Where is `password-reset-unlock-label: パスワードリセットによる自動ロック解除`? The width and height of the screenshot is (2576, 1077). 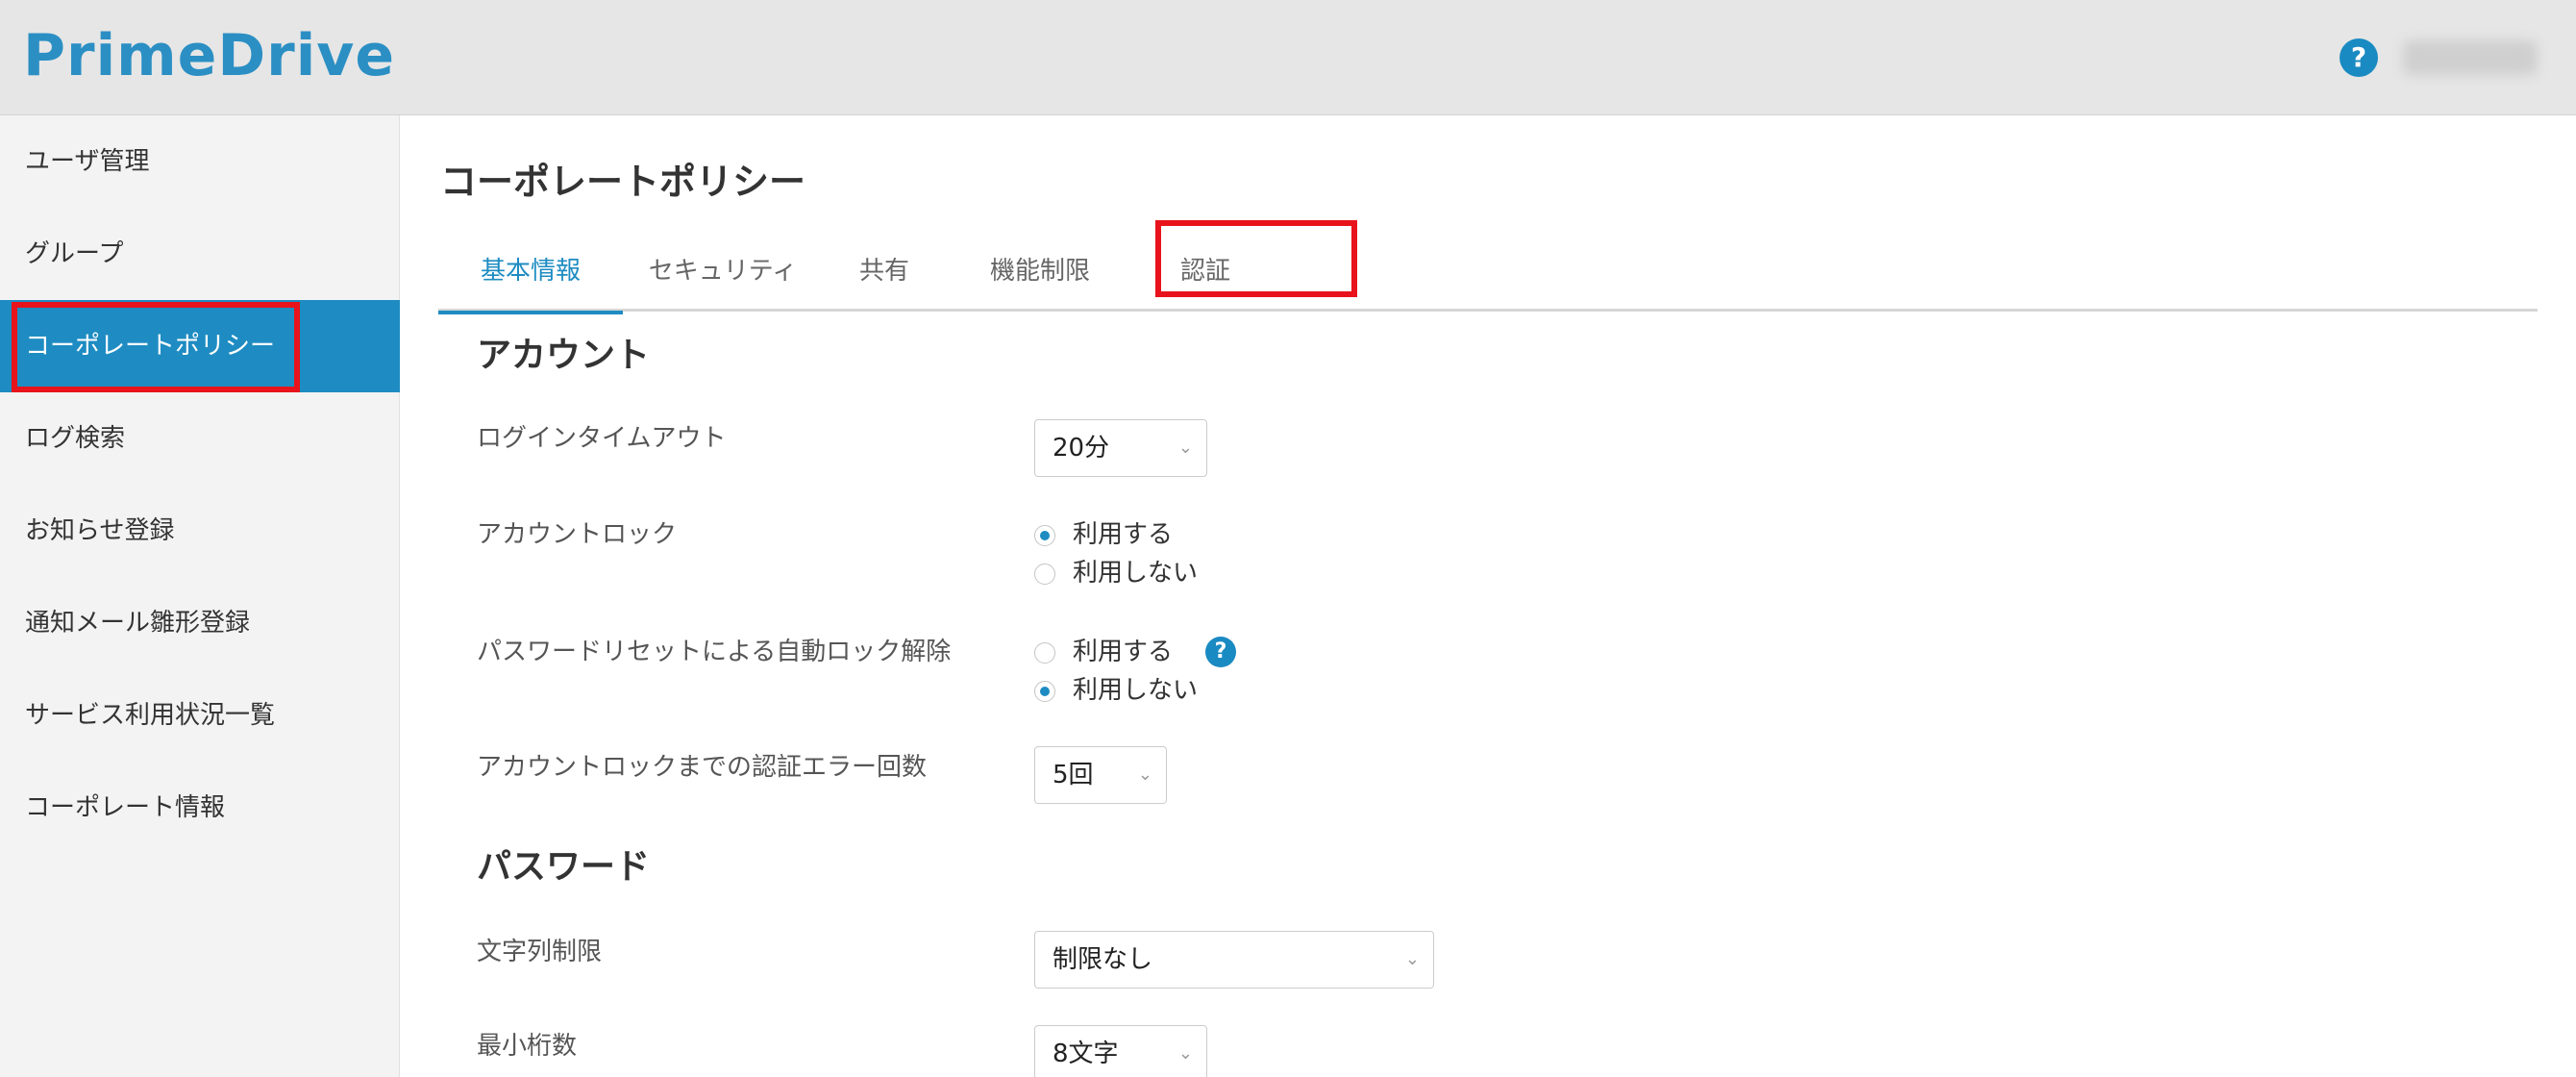
password-reset-unlock-label: パスワードリセットによる自動ロック解除 is located at coordinates (715, 652).